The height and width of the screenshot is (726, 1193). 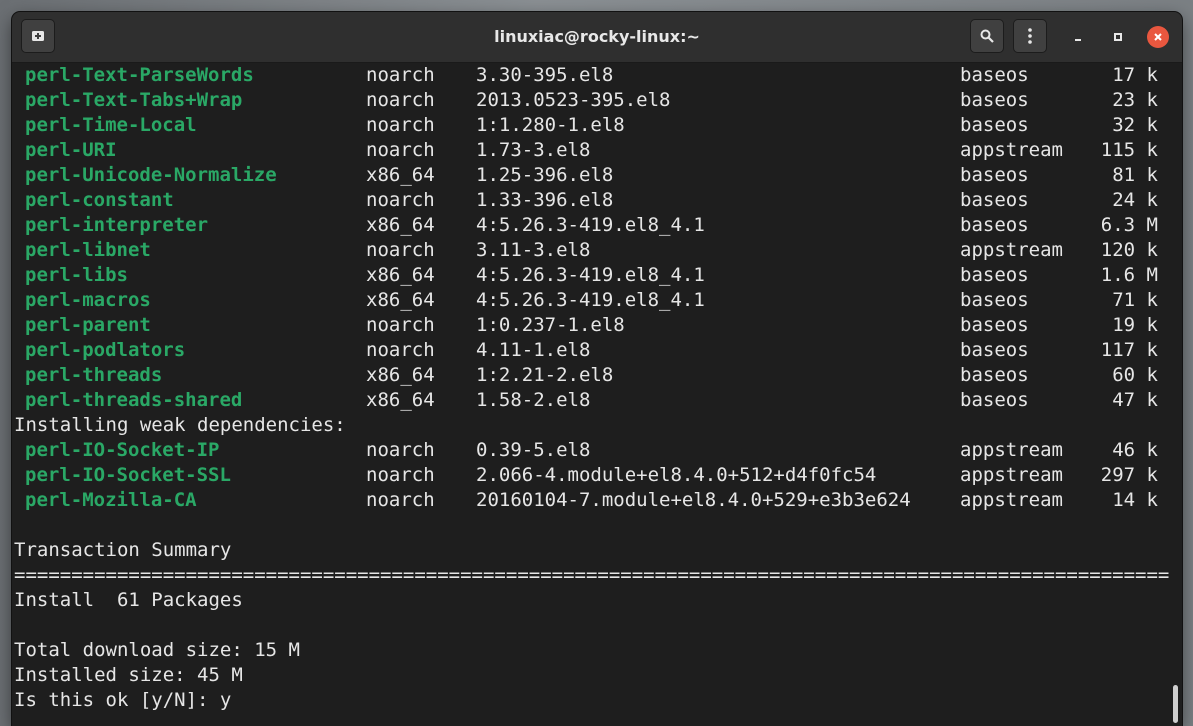 What do you see at coordinates (128, 600) in the screenshot?
I see `install-count: Install 61 Packages` at bounding box center [128, 600].